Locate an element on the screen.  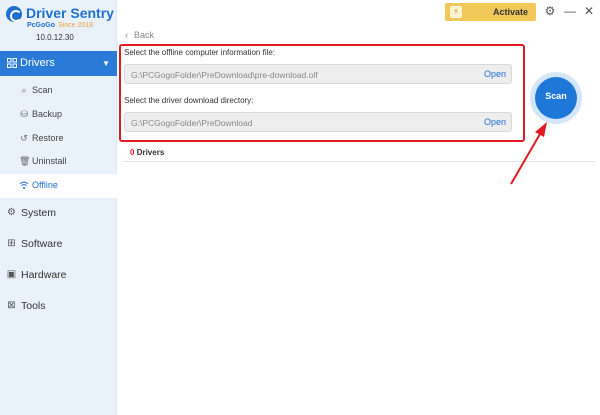
sidebar-item-hardware: ▣ Hardware is located at coordinates (58, 275).